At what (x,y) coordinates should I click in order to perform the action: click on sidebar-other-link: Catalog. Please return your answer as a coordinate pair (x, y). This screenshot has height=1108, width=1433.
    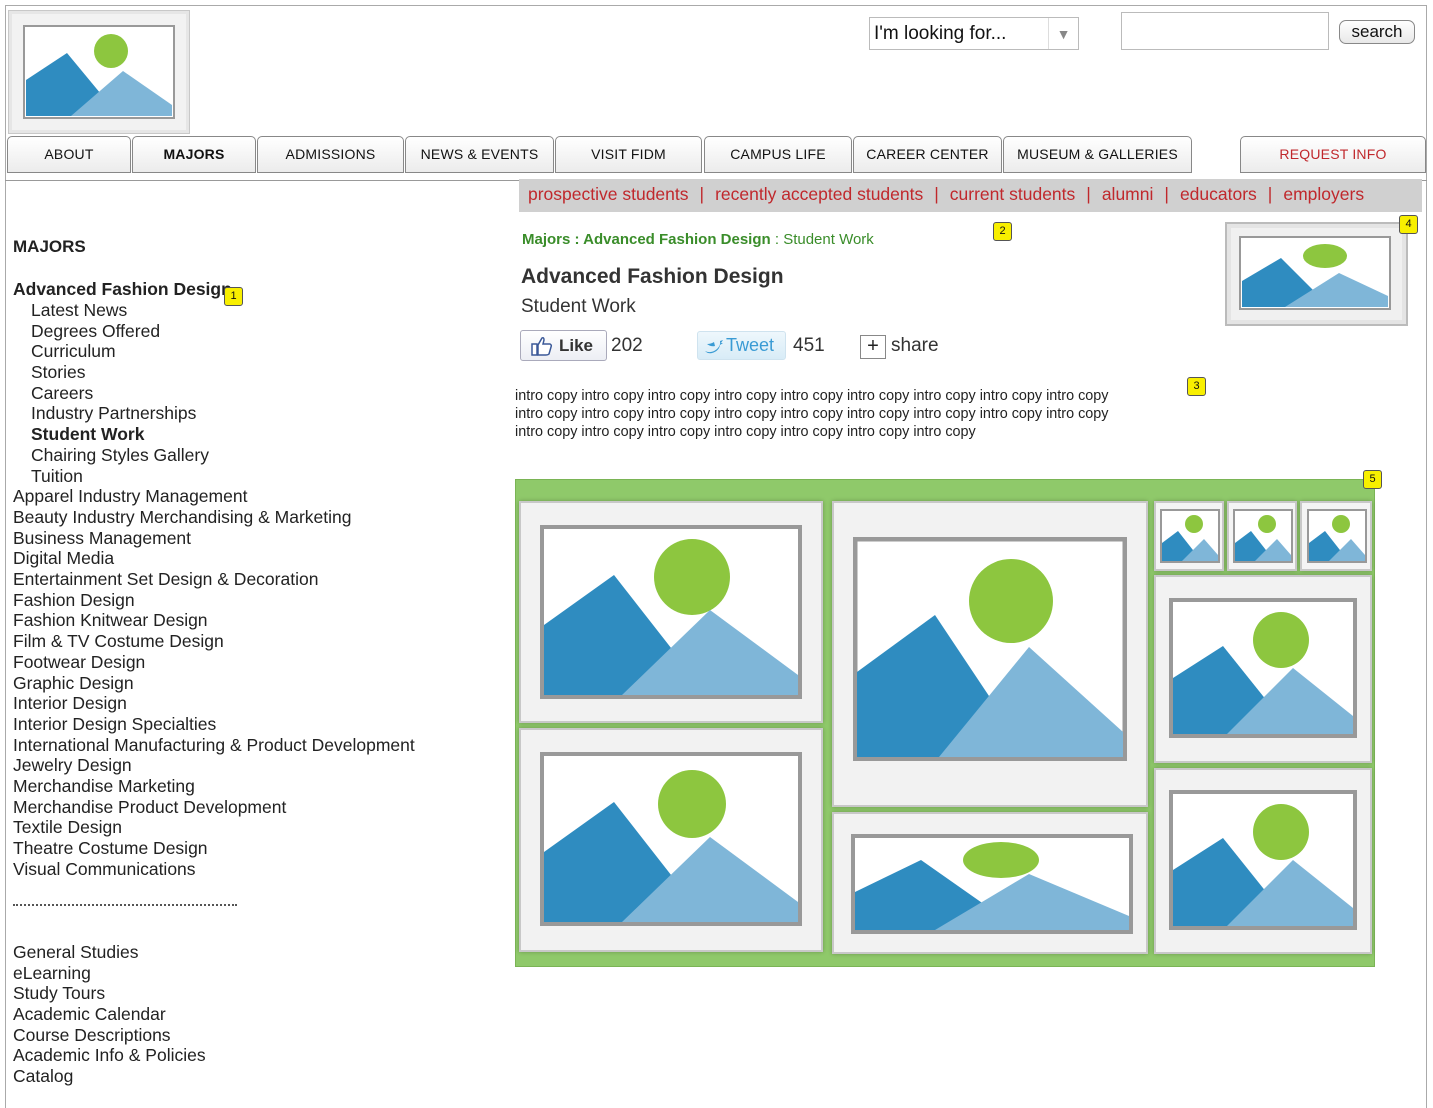
    Looking at the image, I should click on (43, 1076).